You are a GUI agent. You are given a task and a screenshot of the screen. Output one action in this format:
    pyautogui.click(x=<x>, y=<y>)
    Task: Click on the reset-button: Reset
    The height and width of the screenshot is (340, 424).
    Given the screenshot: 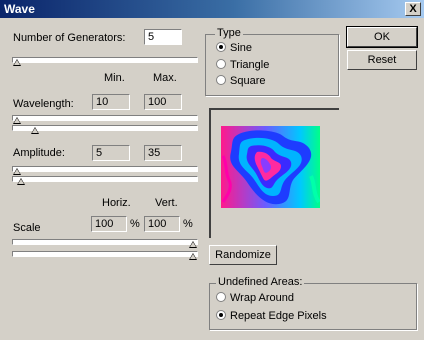 What is the action you would take?
    pyautogui.click(x=382, y=60)
    